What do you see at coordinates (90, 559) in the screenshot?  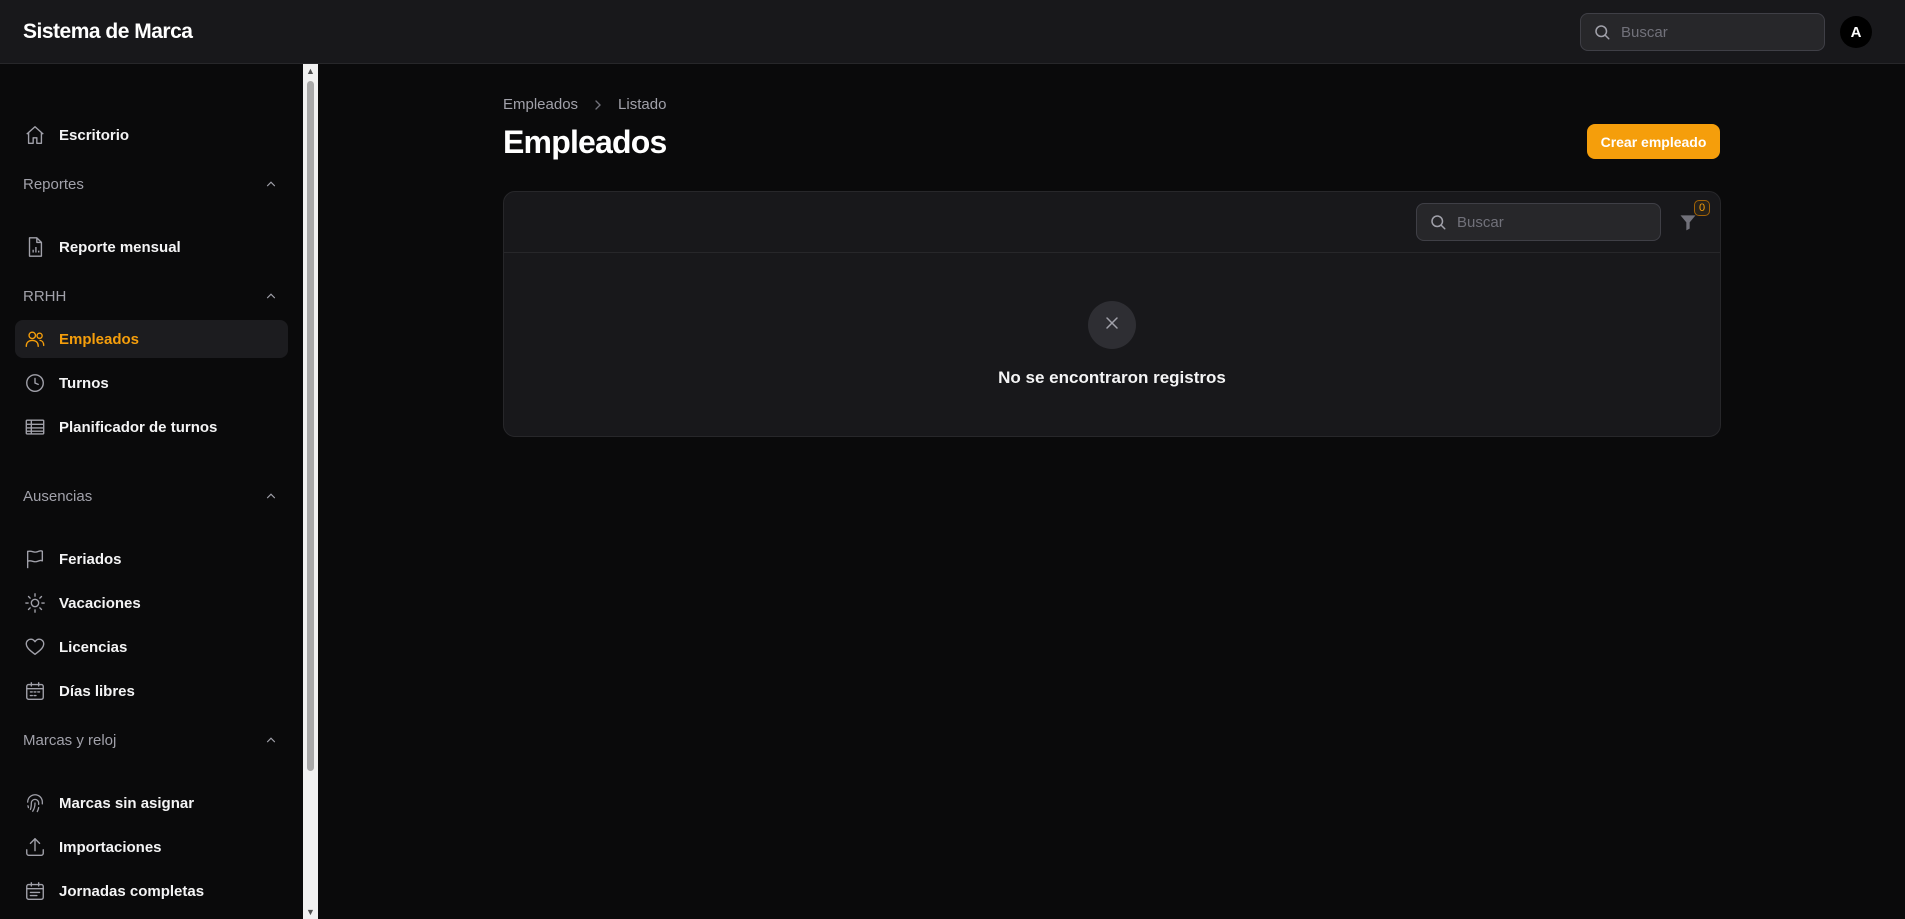 I see `sidebar-item-label: Feriados` at bounding box center [90, 559].